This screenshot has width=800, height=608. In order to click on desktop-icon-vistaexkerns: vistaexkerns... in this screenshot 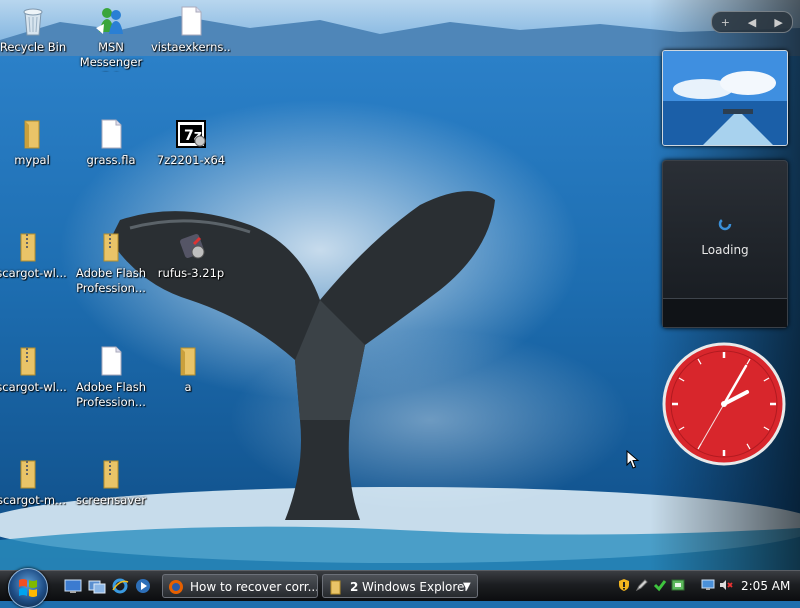, I will do `click(191, 29)`.